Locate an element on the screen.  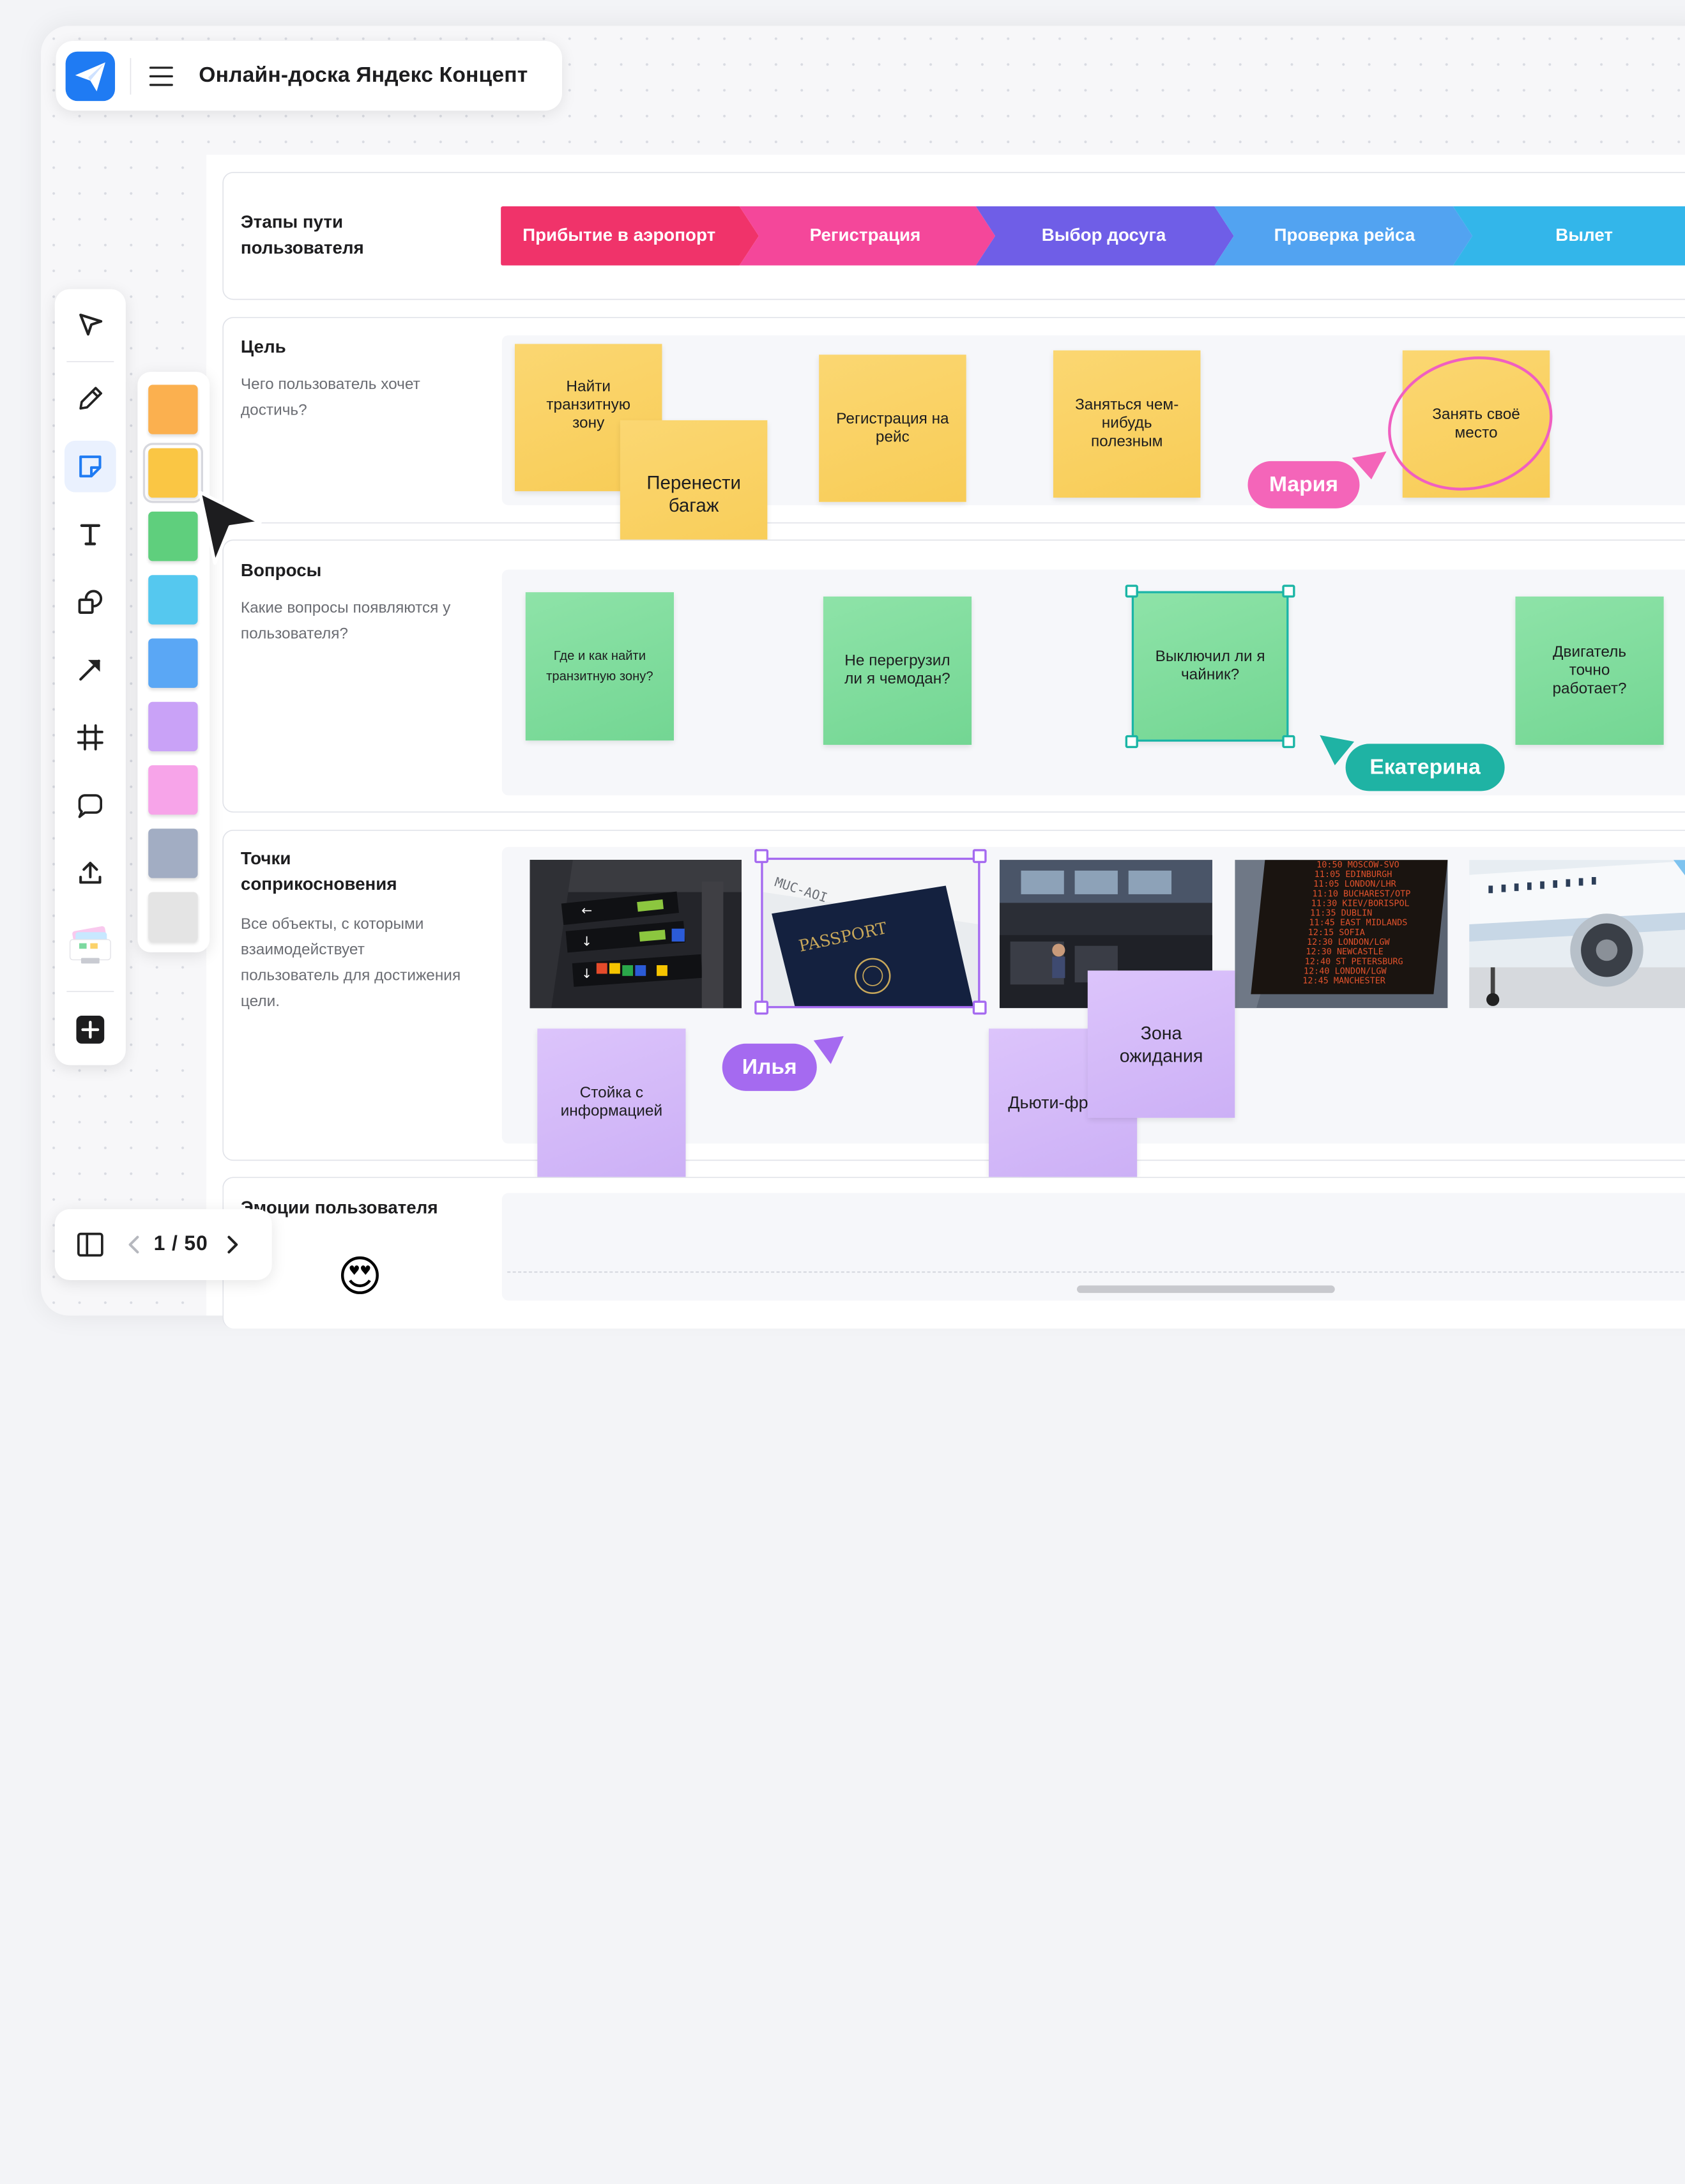
color-swatch-pink is located at coordinates (173, 790).